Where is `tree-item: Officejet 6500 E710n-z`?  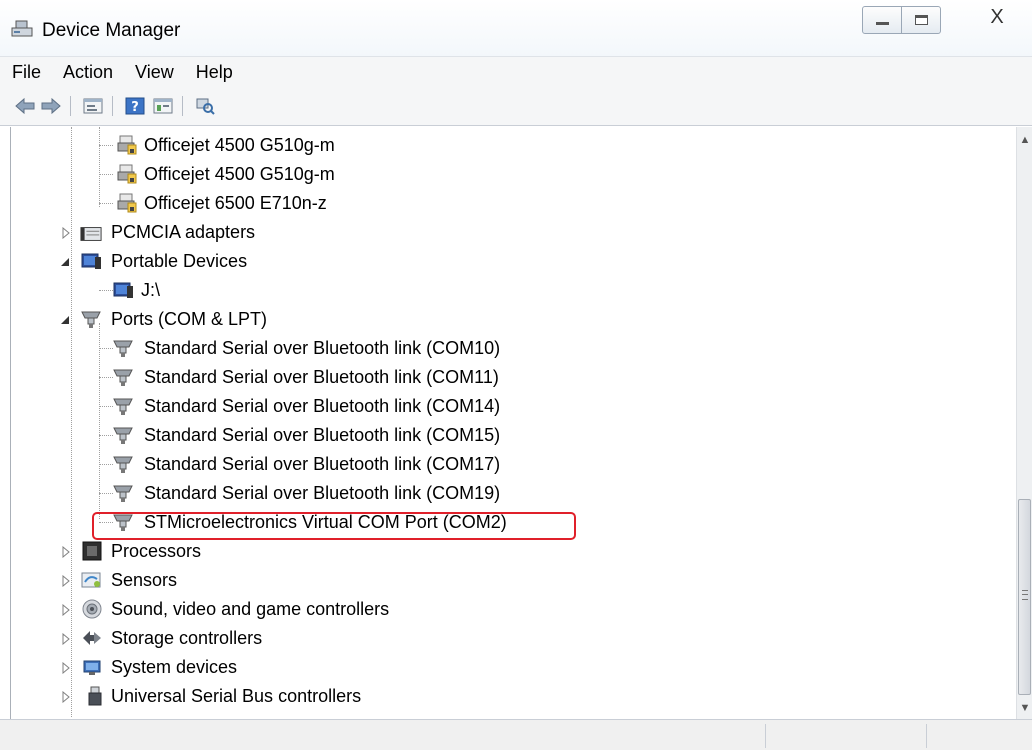
tree-item: Officejet 6500 E710n-z is located at coordinates (511, 203).